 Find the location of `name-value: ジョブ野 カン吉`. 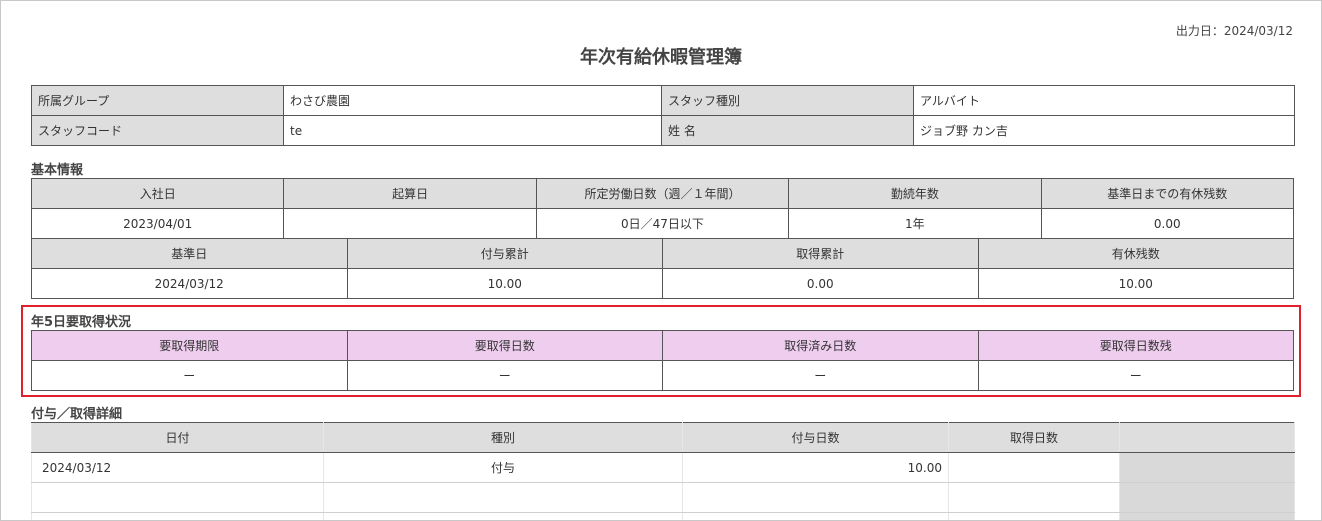

name-value: ジョブ野 カン吉 is located at coordinates (1104, 130).